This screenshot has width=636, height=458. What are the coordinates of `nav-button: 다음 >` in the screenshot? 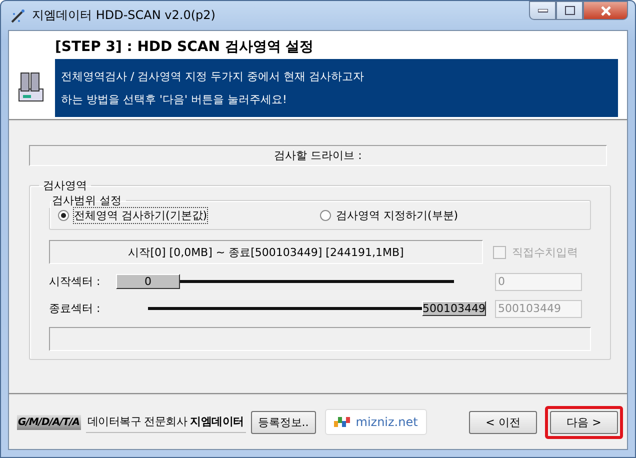 It's located at (584, 422).